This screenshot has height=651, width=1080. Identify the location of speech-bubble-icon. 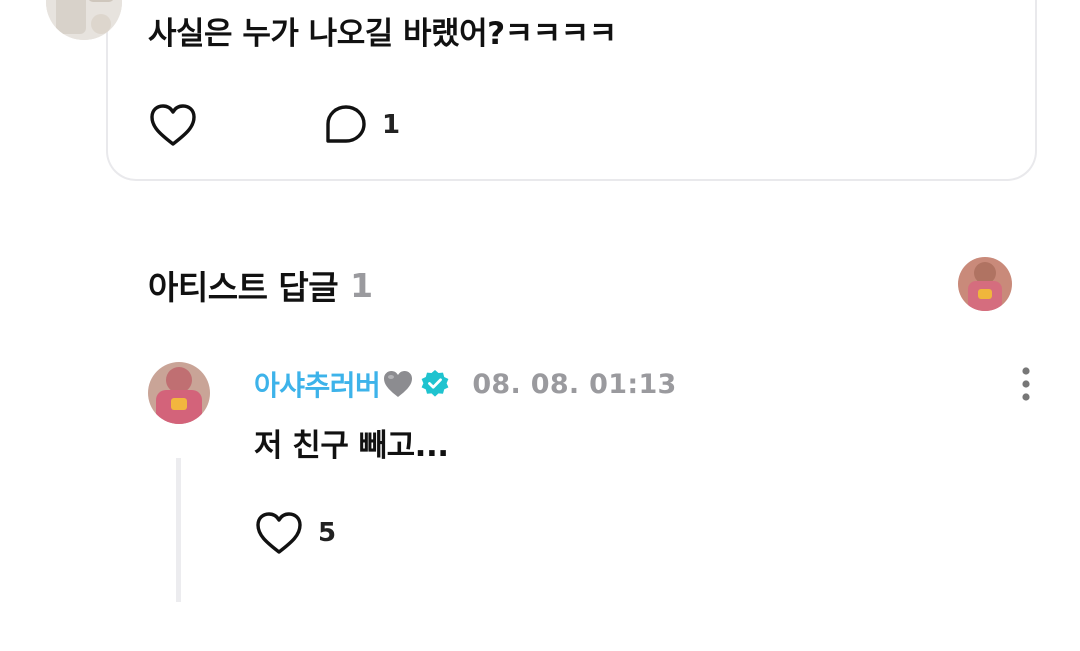
(346, 124).